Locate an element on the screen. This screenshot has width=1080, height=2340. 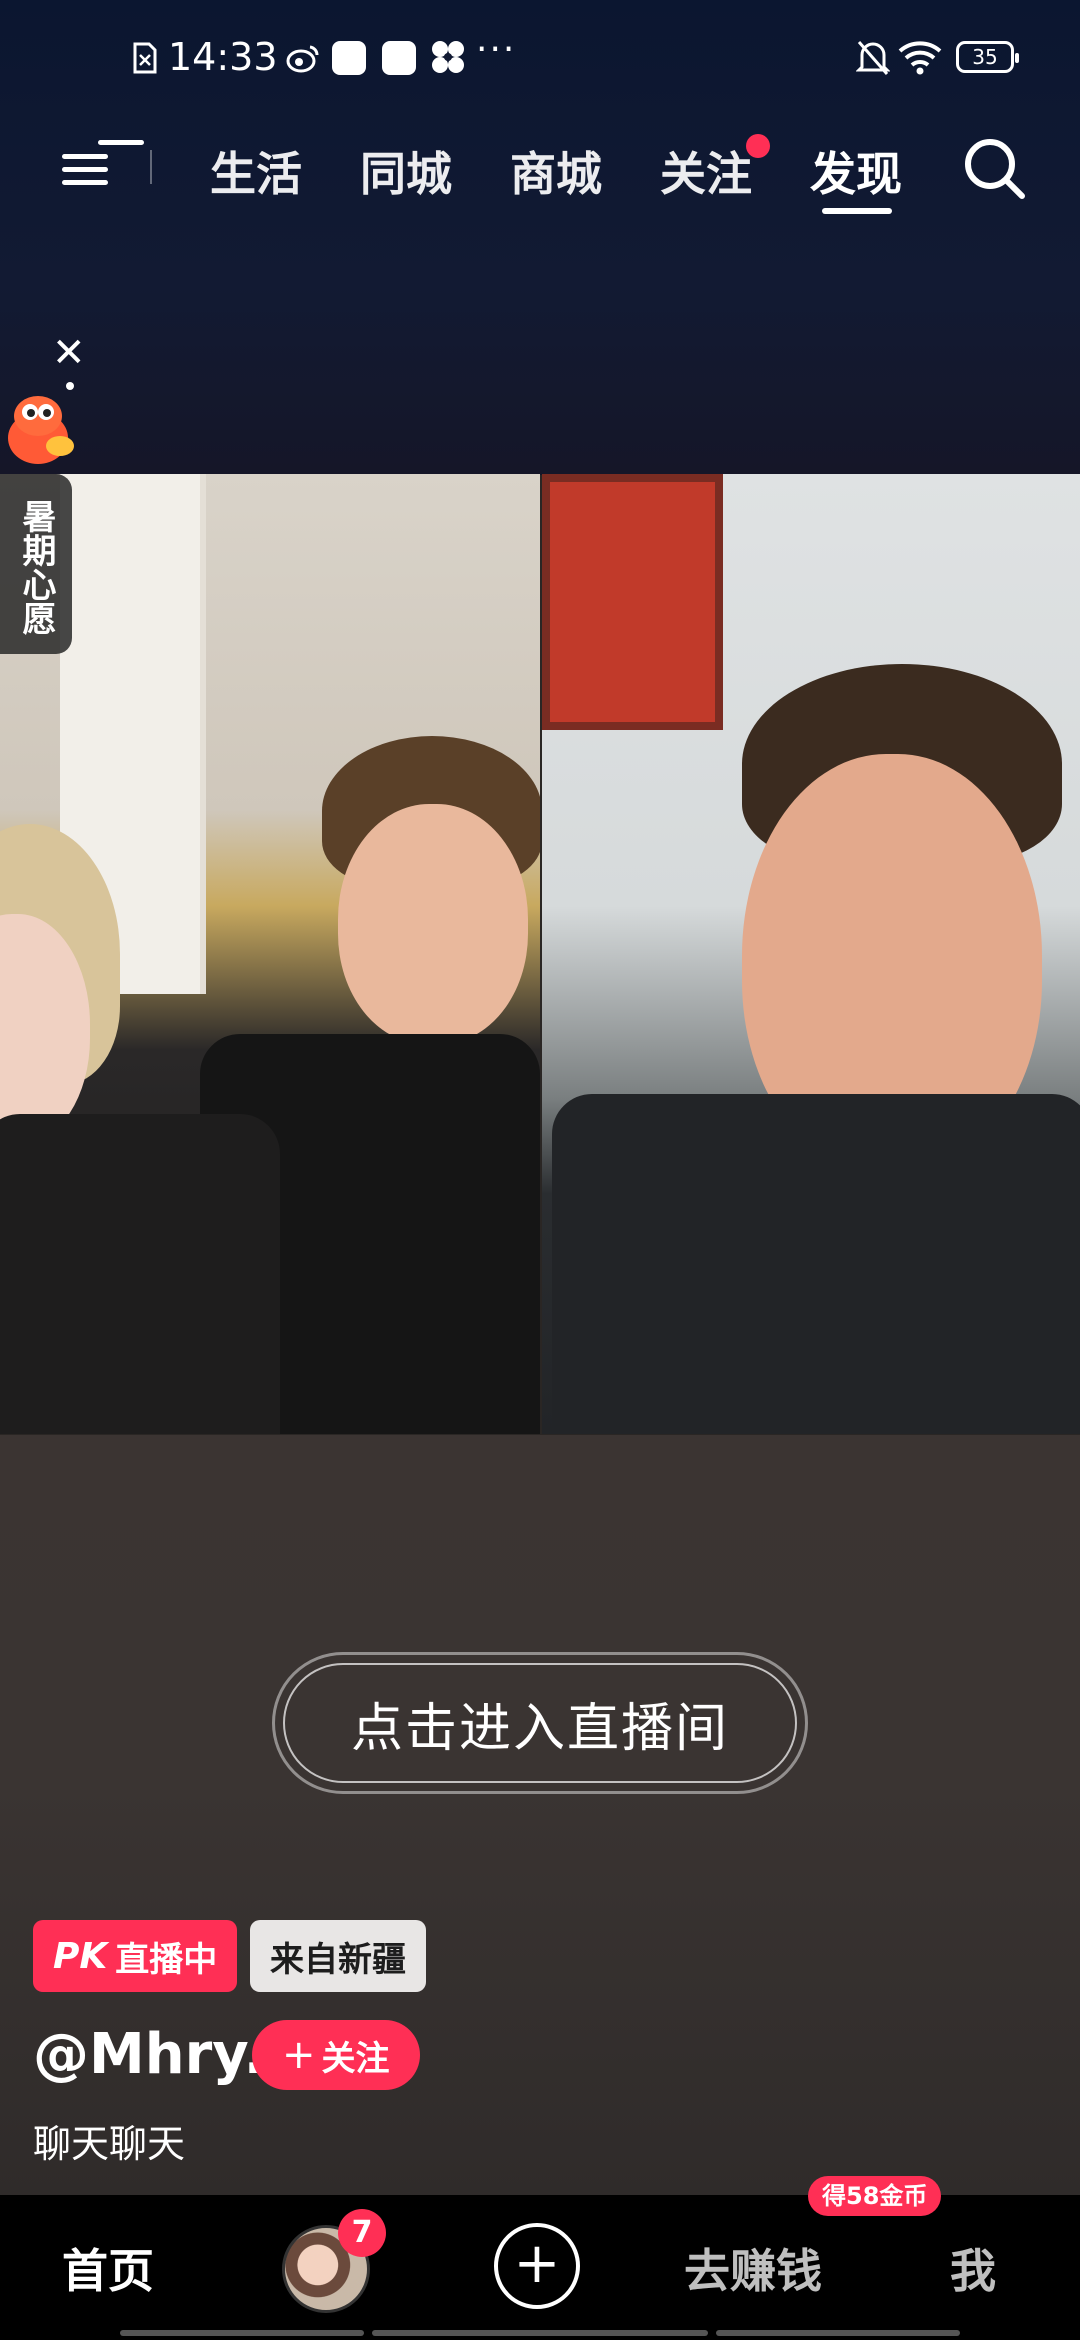
search-button is located at coordinates (995, 169).